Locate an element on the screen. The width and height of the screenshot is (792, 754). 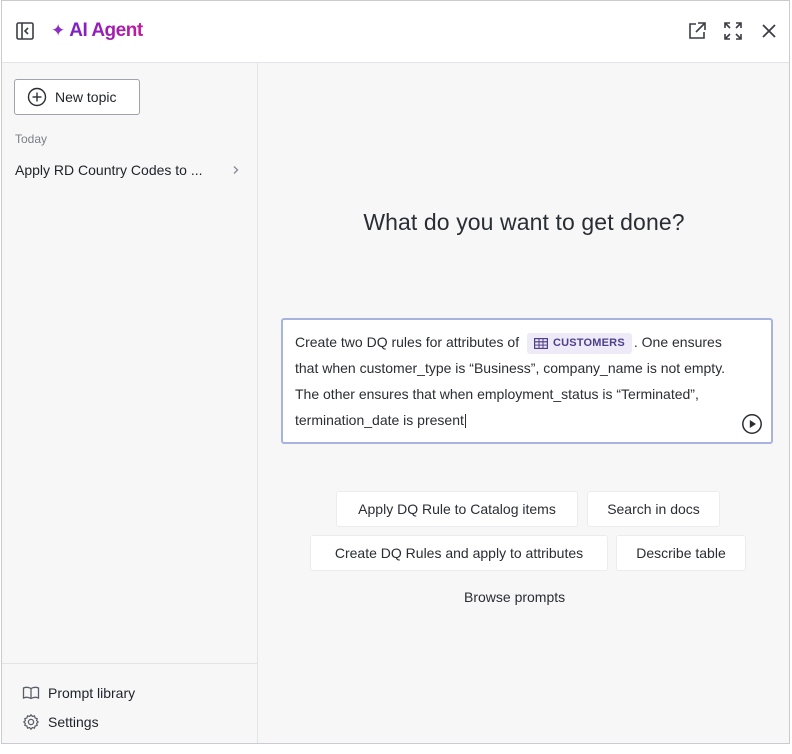
table-reference-chip: CUSTOMERS is located at coordinates (579, 343).